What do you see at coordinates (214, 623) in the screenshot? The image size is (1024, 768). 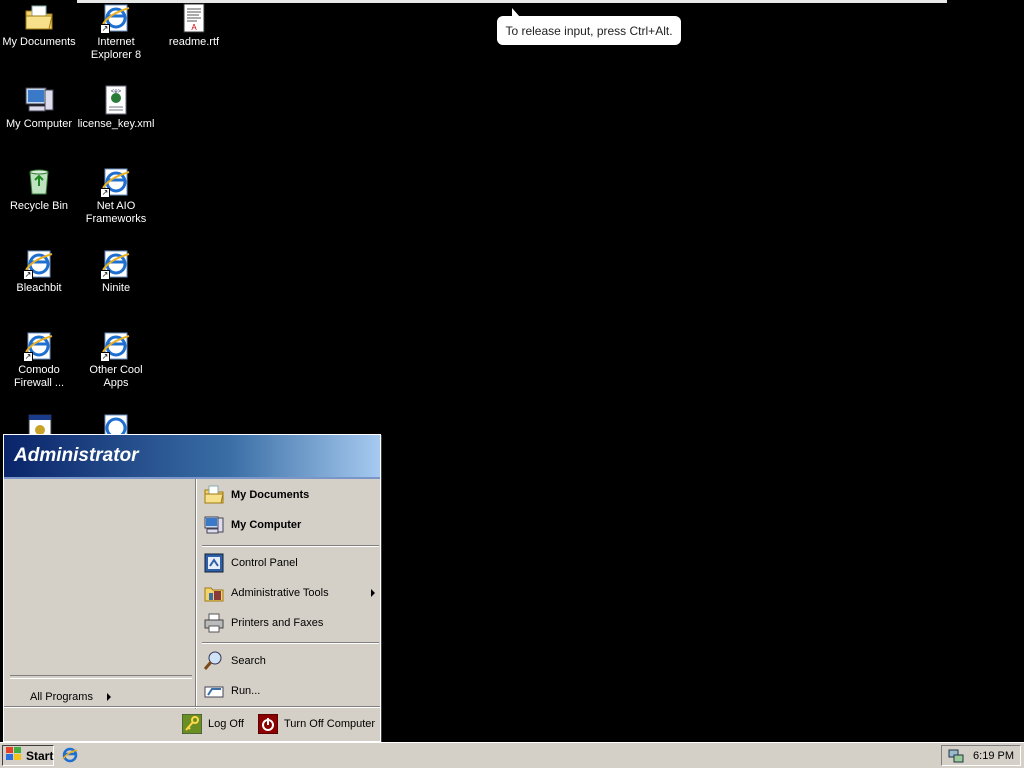 I see `printer-icon` at bounding box center [214, 623].